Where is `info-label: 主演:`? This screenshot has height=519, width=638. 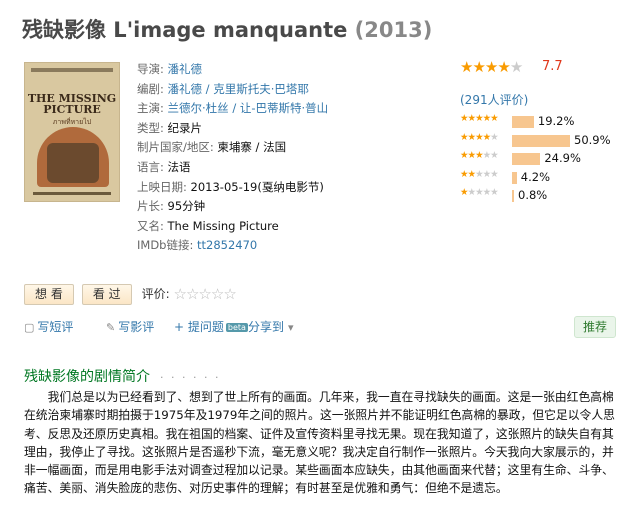 info-label: 主演: is located at coordinates (150, 108).